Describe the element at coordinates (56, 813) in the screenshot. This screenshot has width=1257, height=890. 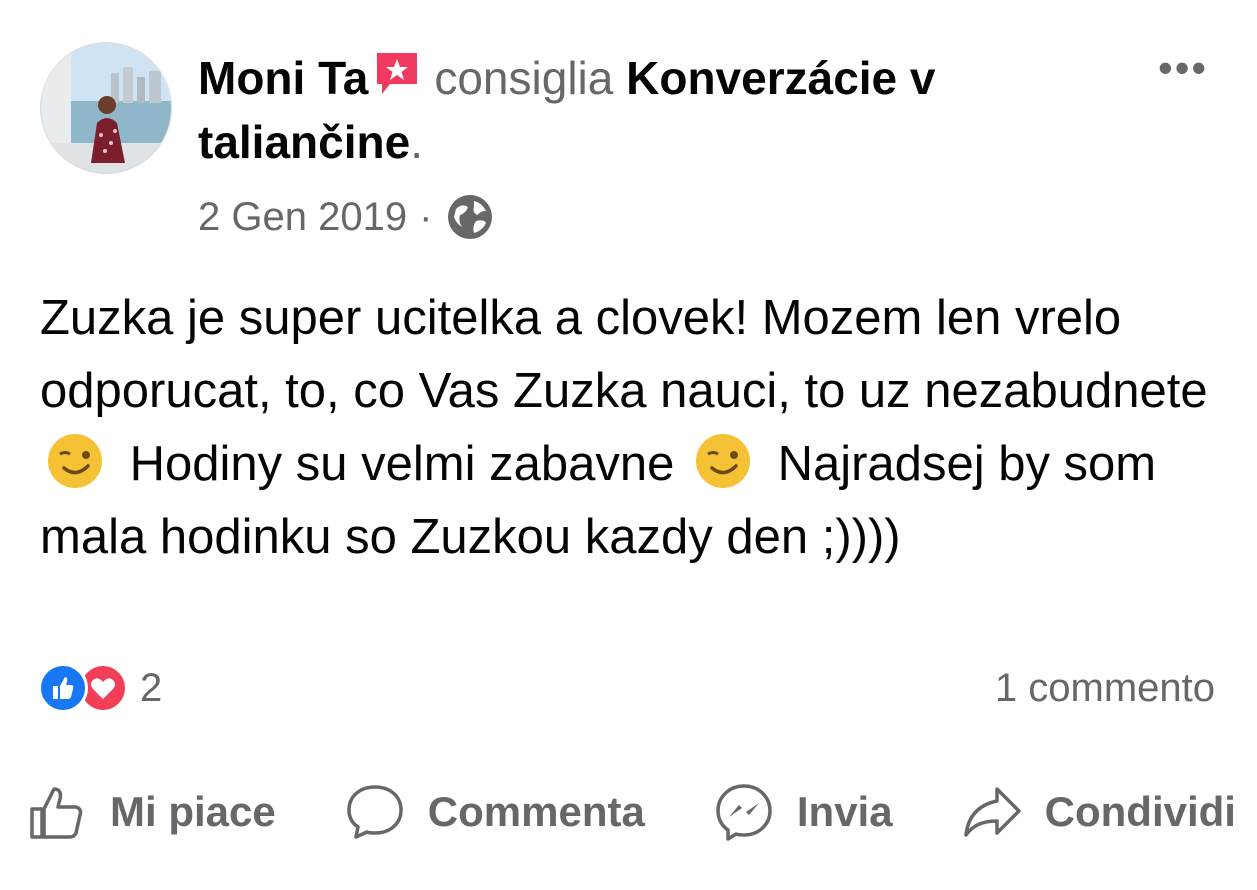
I see `thumbs-up-icon` at that location.